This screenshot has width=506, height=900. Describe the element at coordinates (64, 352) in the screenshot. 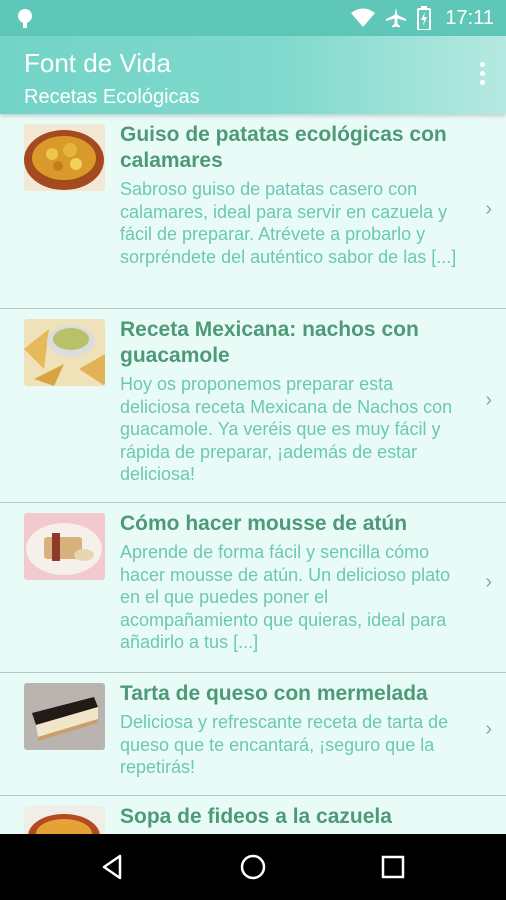

I see `nachos-image` at that location.